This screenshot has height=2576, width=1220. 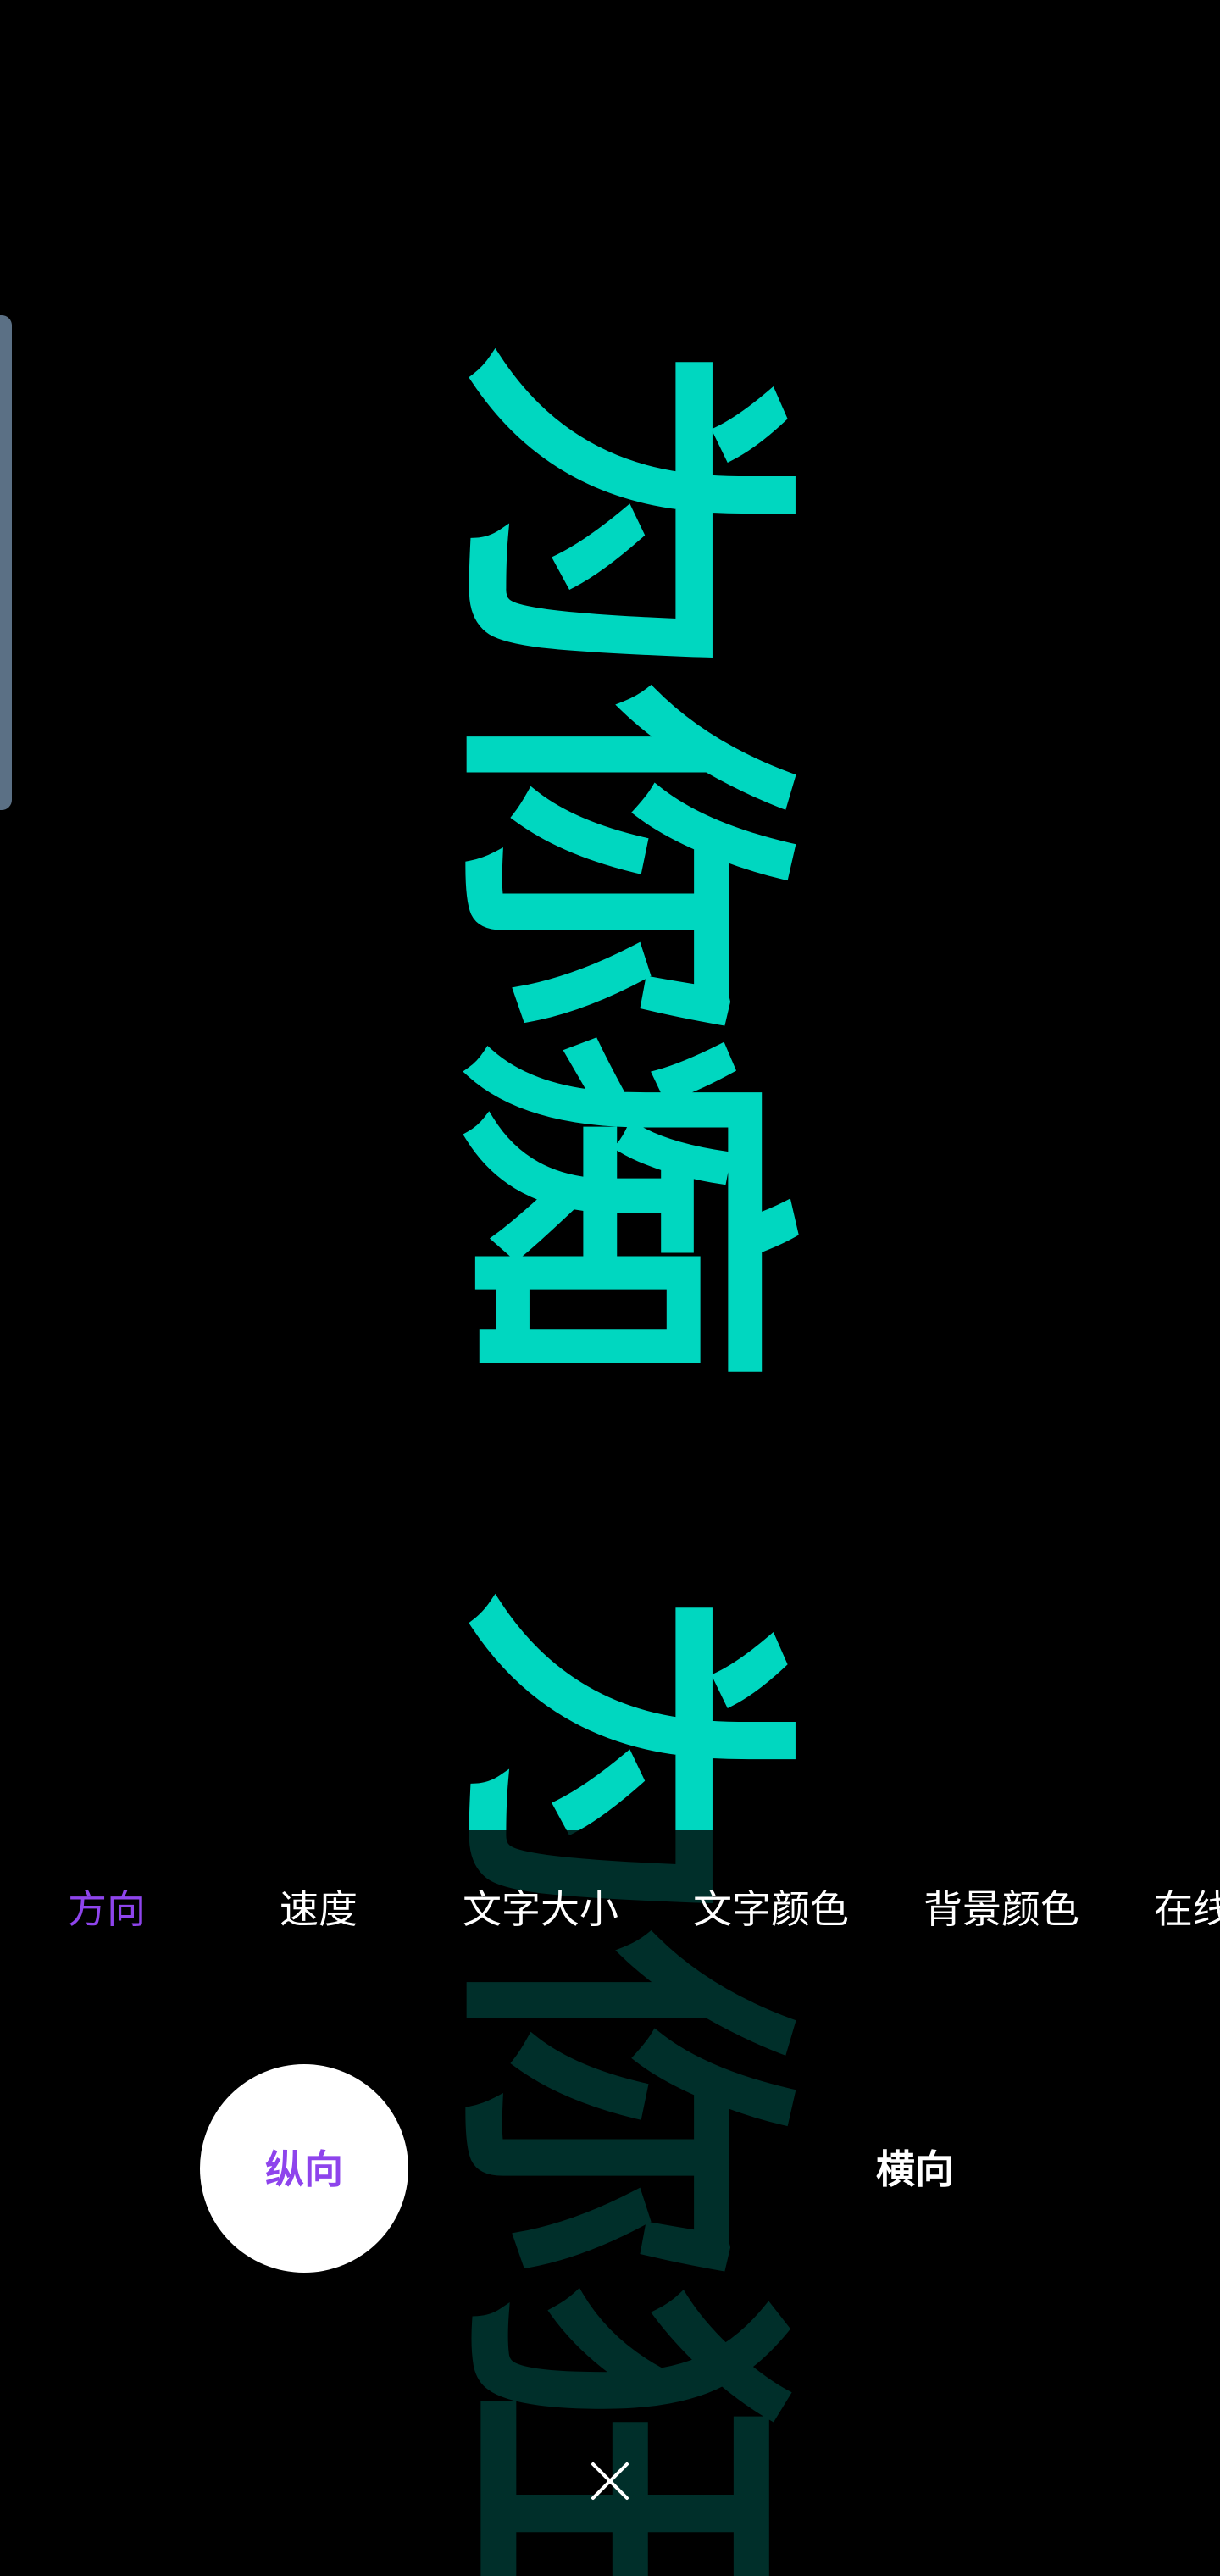 I want to click on tab-background-color: 背景颜色, so click(x=1001, y=1909).